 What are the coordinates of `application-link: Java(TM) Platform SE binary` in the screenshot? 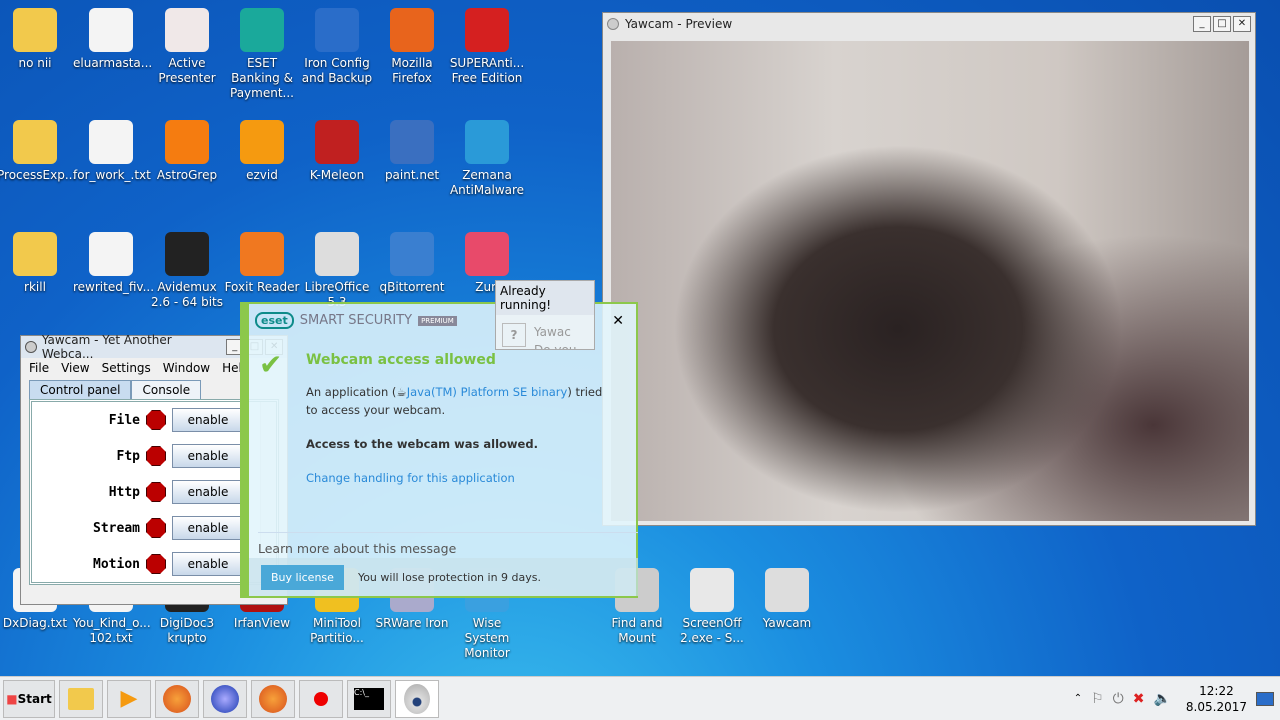 It's located at (487, 392).